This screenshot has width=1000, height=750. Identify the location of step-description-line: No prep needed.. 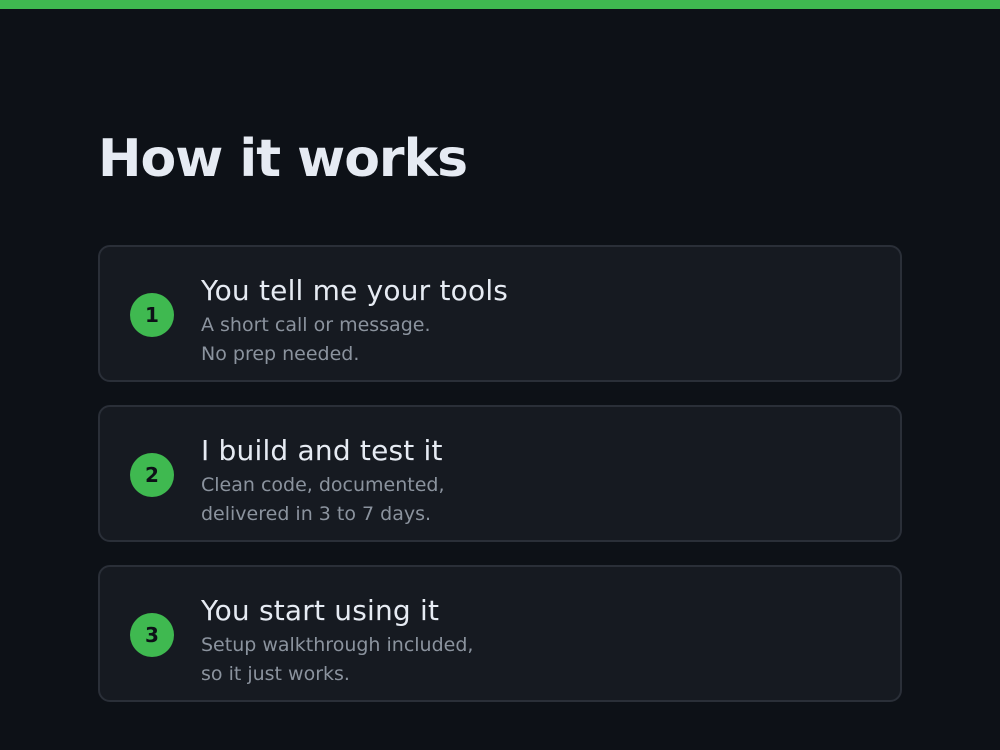
(280, 354).